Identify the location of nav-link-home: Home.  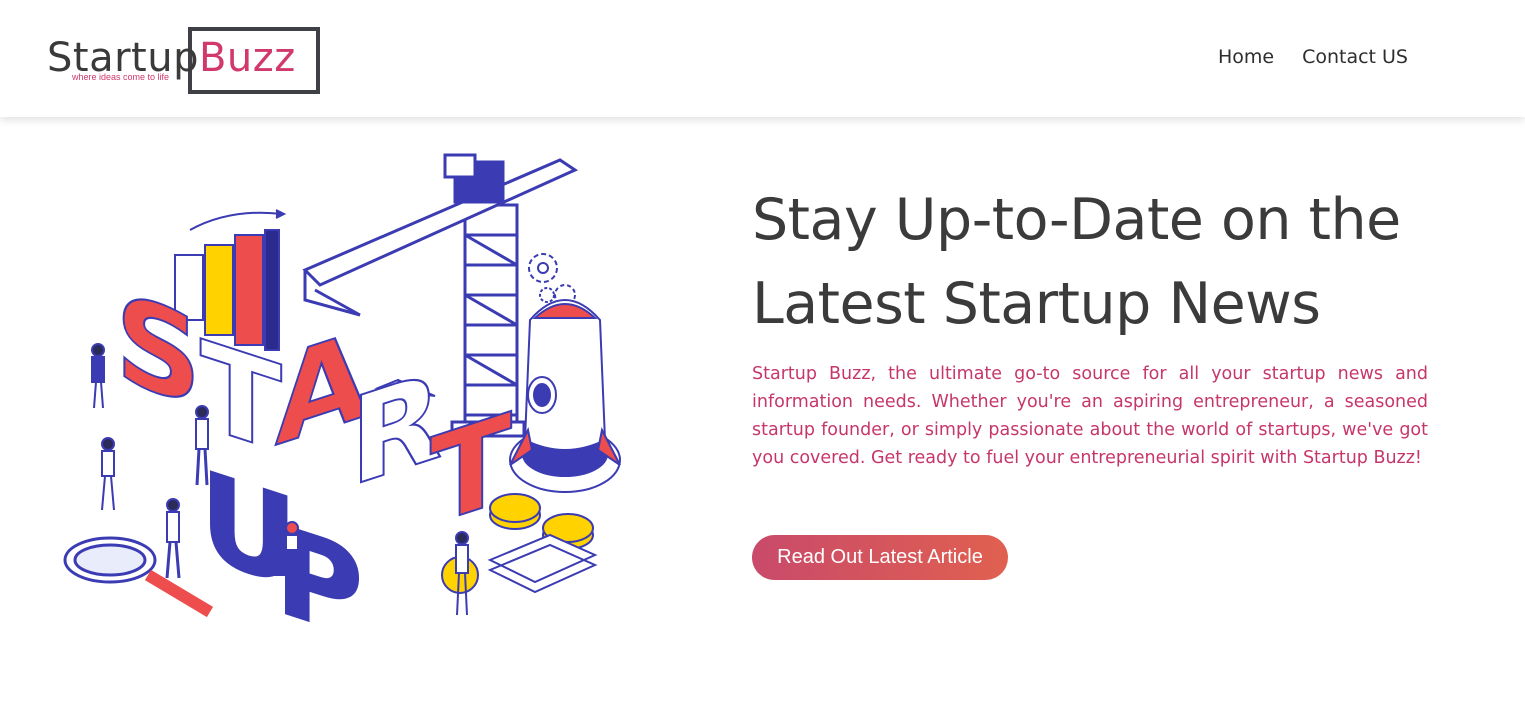
(1246, 57).